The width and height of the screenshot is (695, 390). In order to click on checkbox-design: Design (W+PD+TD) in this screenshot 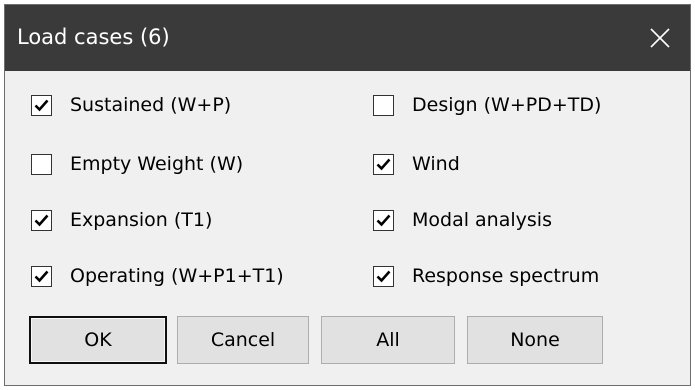, I will do `click(487, 105)`.